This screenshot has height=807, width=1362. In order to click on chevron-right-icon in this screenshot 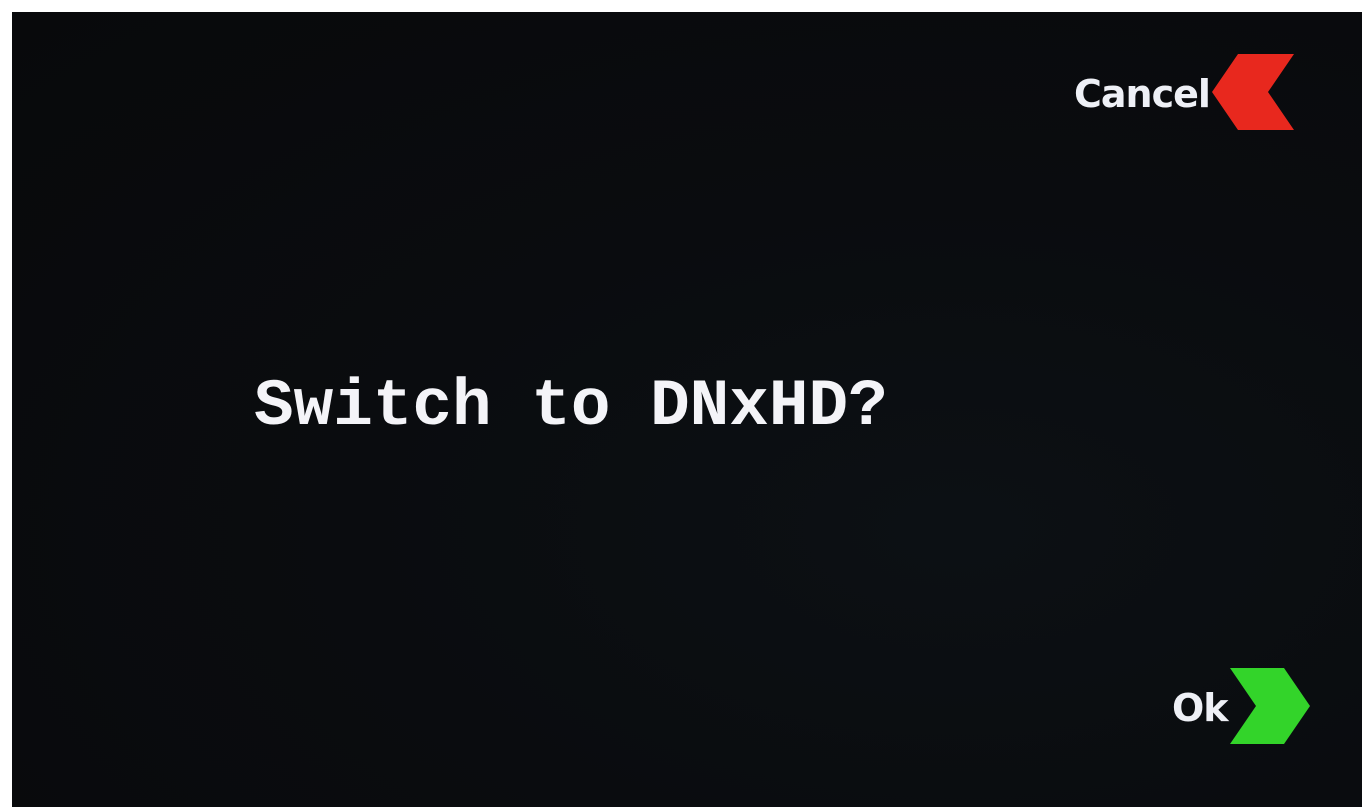, I will do `click(1269, 708)`.